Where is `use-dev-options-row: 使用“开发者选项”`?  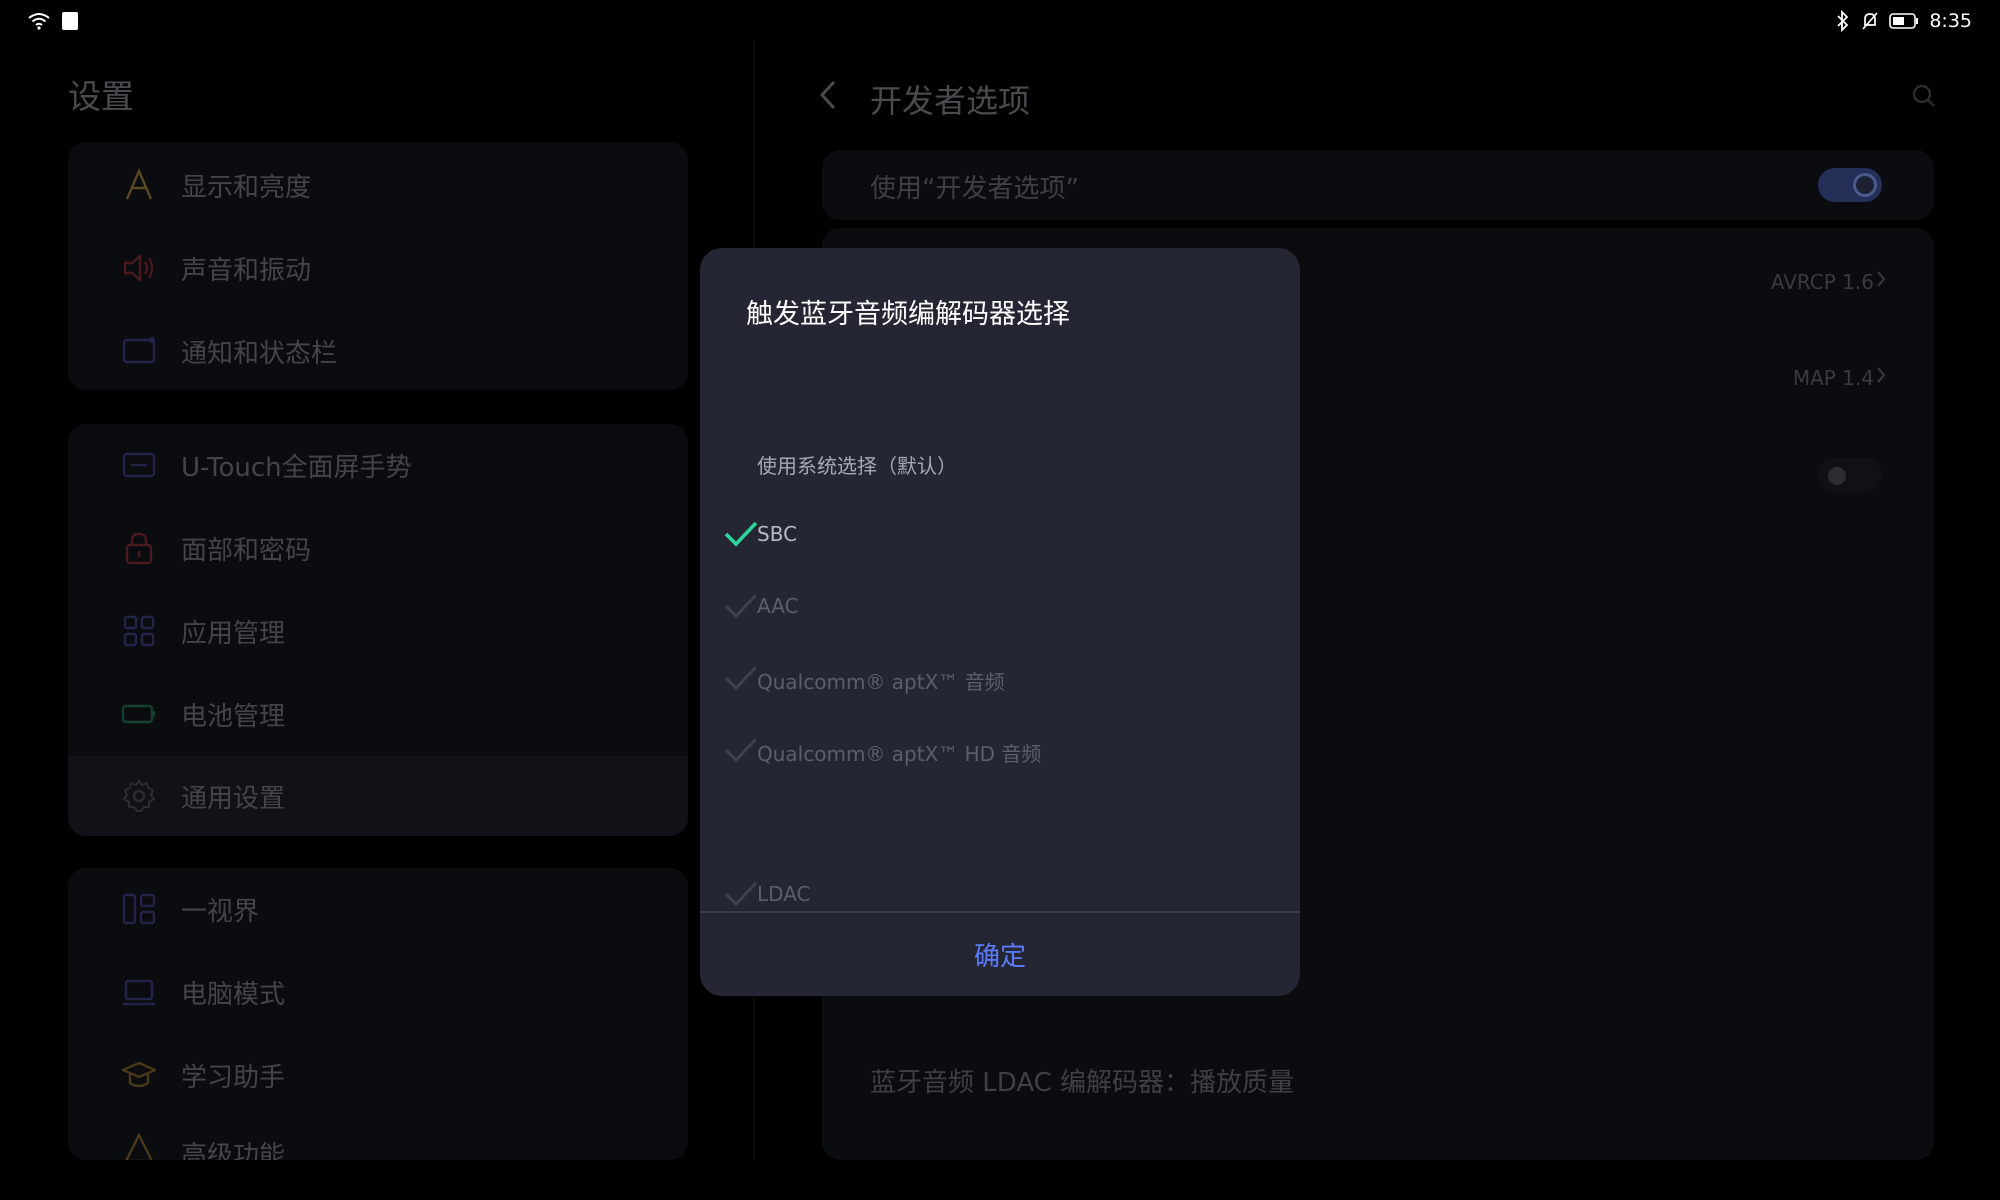
use-dev-options-row: 使用“开发者选项” is located at coordinates (1378, 185).